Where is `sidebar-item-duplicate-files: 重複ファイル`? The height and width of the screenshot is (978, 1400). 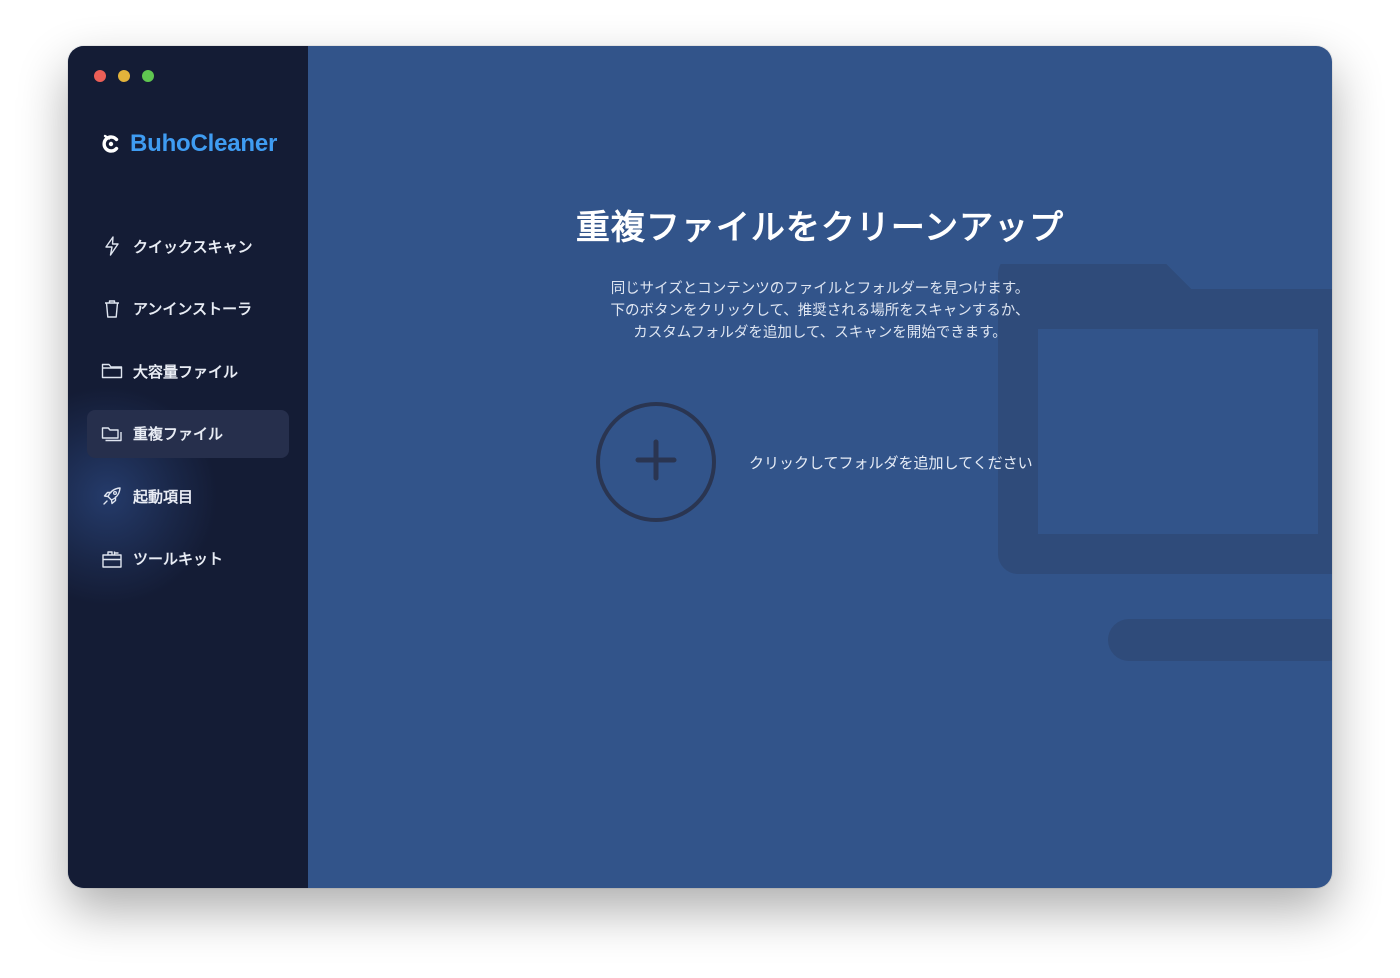
sidebar-item-duplicate-files: 重複ファイル is located at coordinates (188, 433).